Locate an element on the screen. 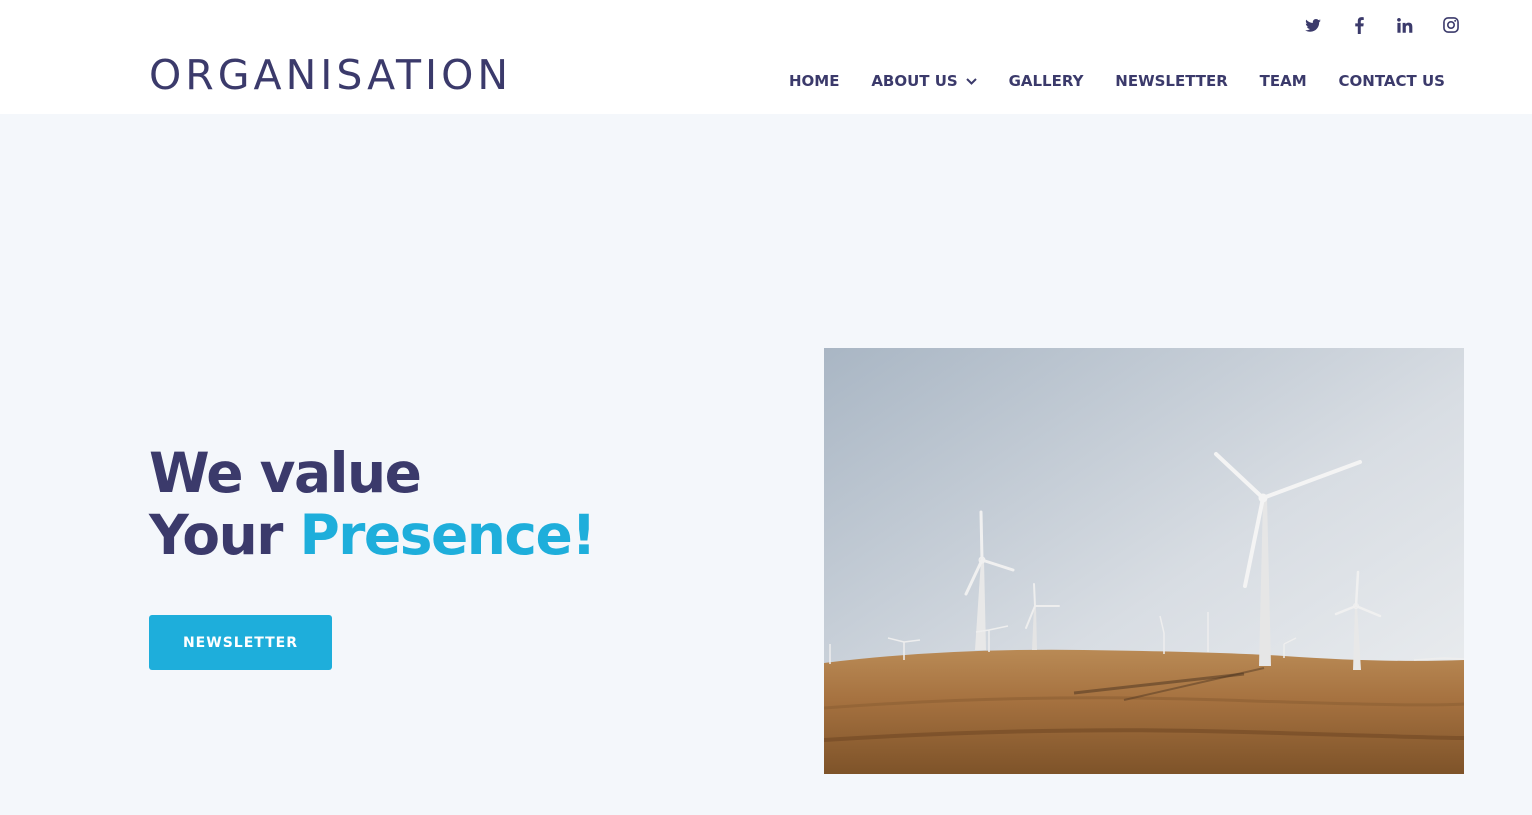 The image size is (1532, 815). nav-team: TEAM is located at coordinates (1283, 81).